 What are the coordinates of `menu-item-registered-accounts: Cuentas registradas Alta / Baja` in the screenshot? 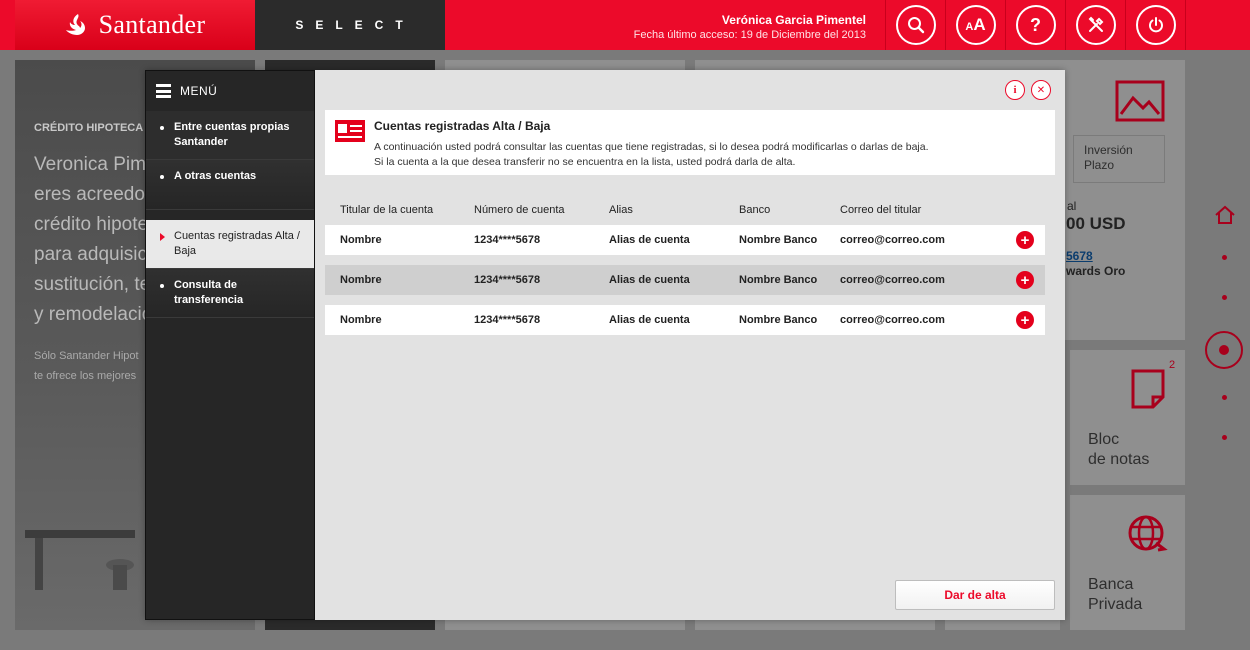 It's located at (230, 244).